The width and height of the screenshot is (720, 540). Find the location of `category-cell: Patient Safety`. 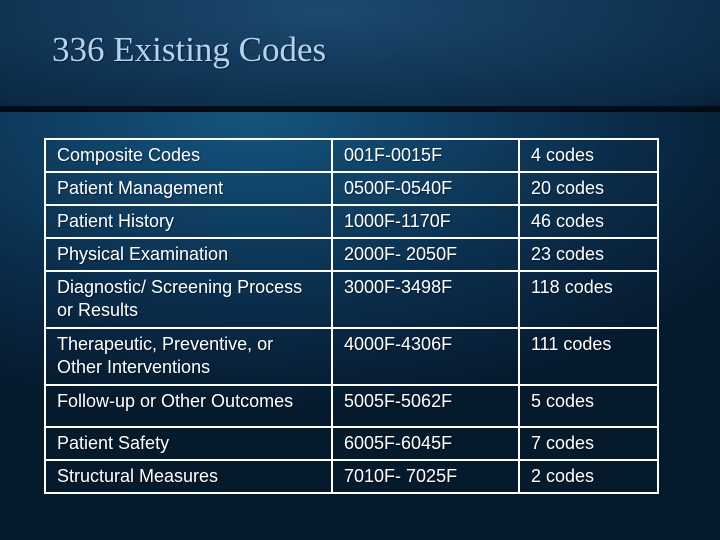

category-cell: Patient Safety is located at coordinates (188, 443).